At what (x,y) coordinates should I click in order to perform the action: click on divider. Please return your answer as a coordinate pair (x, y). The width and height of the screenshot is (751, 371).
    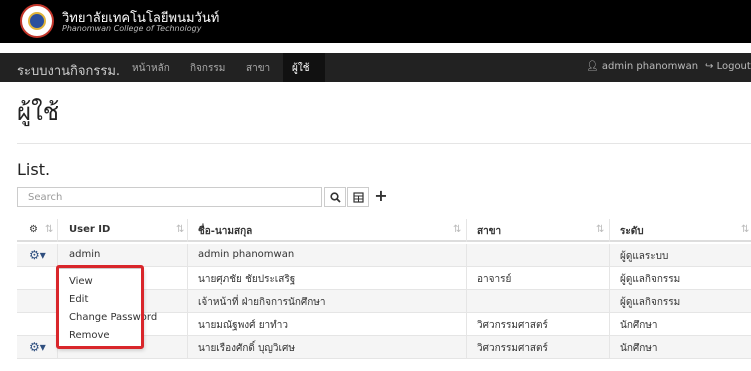
    Looking at the image, I should click on (384, 143).